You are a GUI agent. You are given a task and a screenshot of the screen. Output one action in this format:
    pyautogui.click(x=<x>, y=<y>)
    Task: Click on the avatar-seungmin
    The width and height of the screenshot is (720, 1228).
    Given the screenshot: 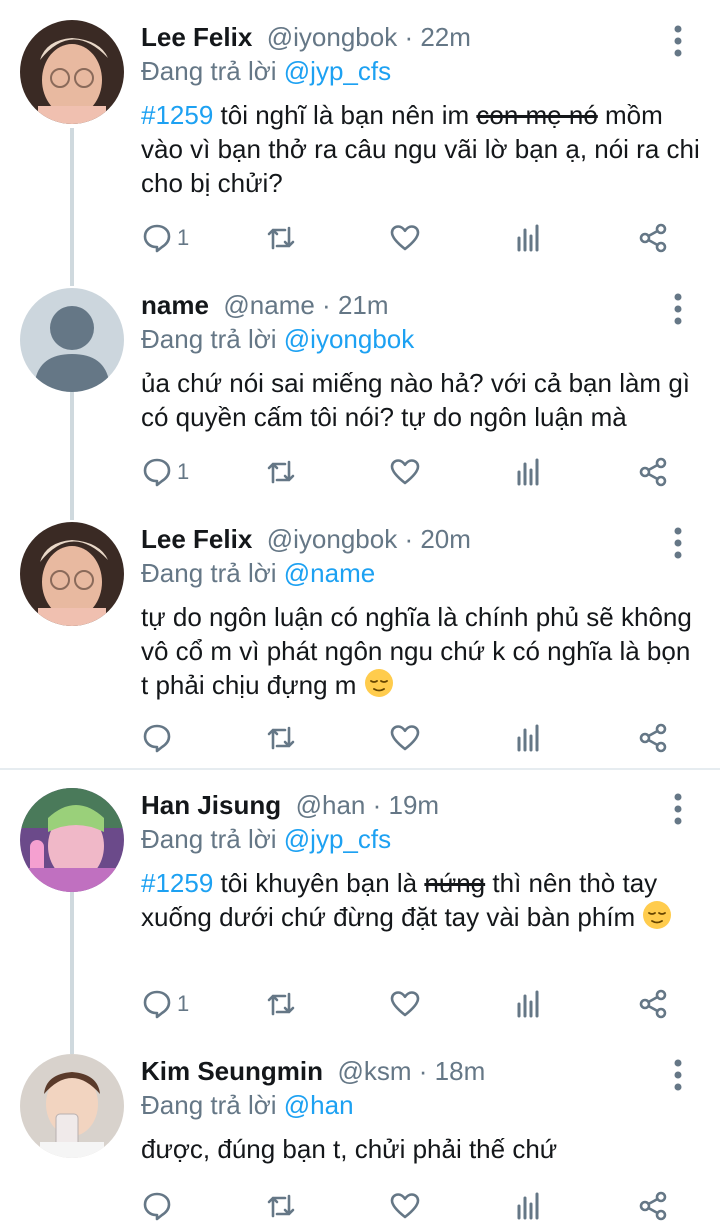 What is the action you would take?
    pyautogui.click(x=72, y=1106)
    